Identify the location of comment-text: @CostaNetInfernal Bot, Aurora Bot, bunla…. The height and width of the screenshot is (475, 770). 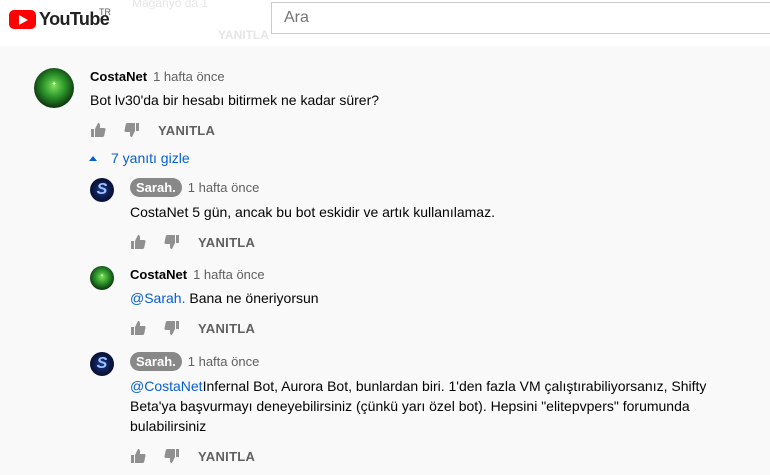
(430, 406).